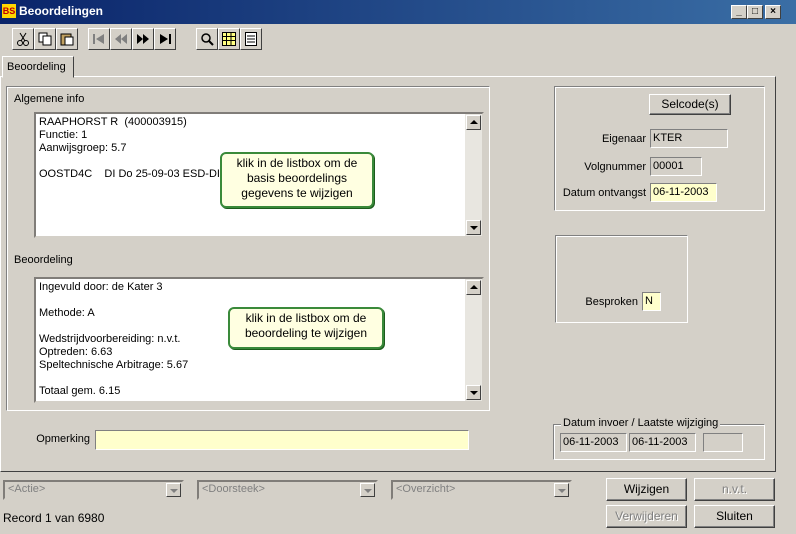  Describe the element at coordinates (689, 138) in the screenshot. I see `eigenaar-field: KTER` at that location.